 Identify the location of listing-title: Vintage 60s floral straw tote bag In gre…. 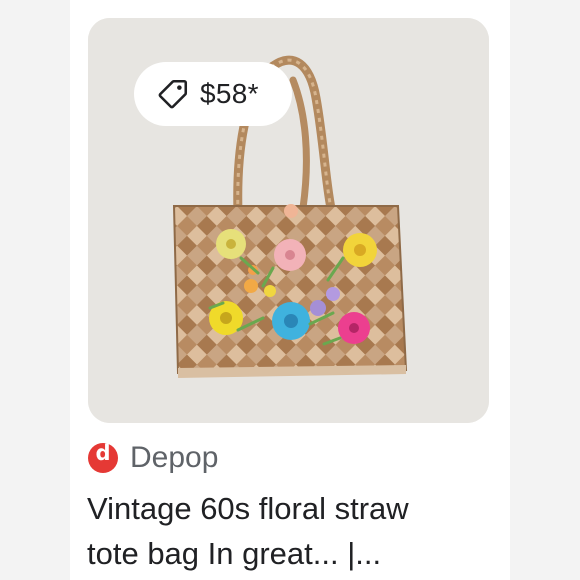
(289, 531).